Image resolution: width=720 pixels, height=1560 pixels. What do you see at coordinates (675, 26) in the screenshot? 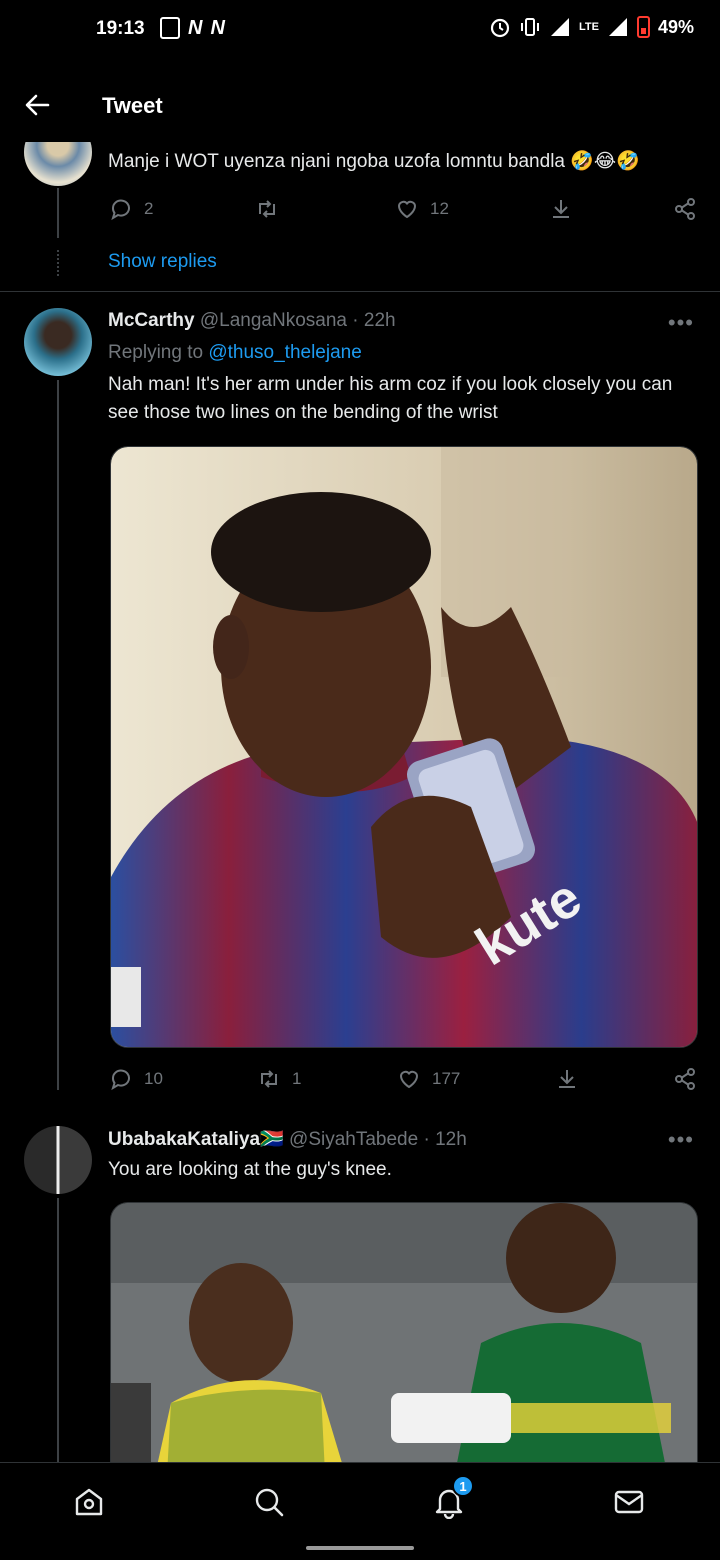
I see `battery-level: 49%` at bounding box center [675, 26].